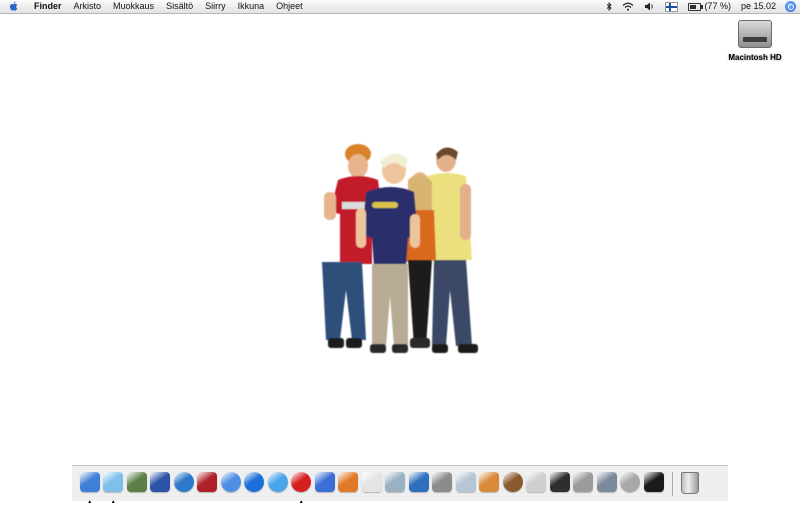  I want to click on apple-menu-icon, so click(14, 6).